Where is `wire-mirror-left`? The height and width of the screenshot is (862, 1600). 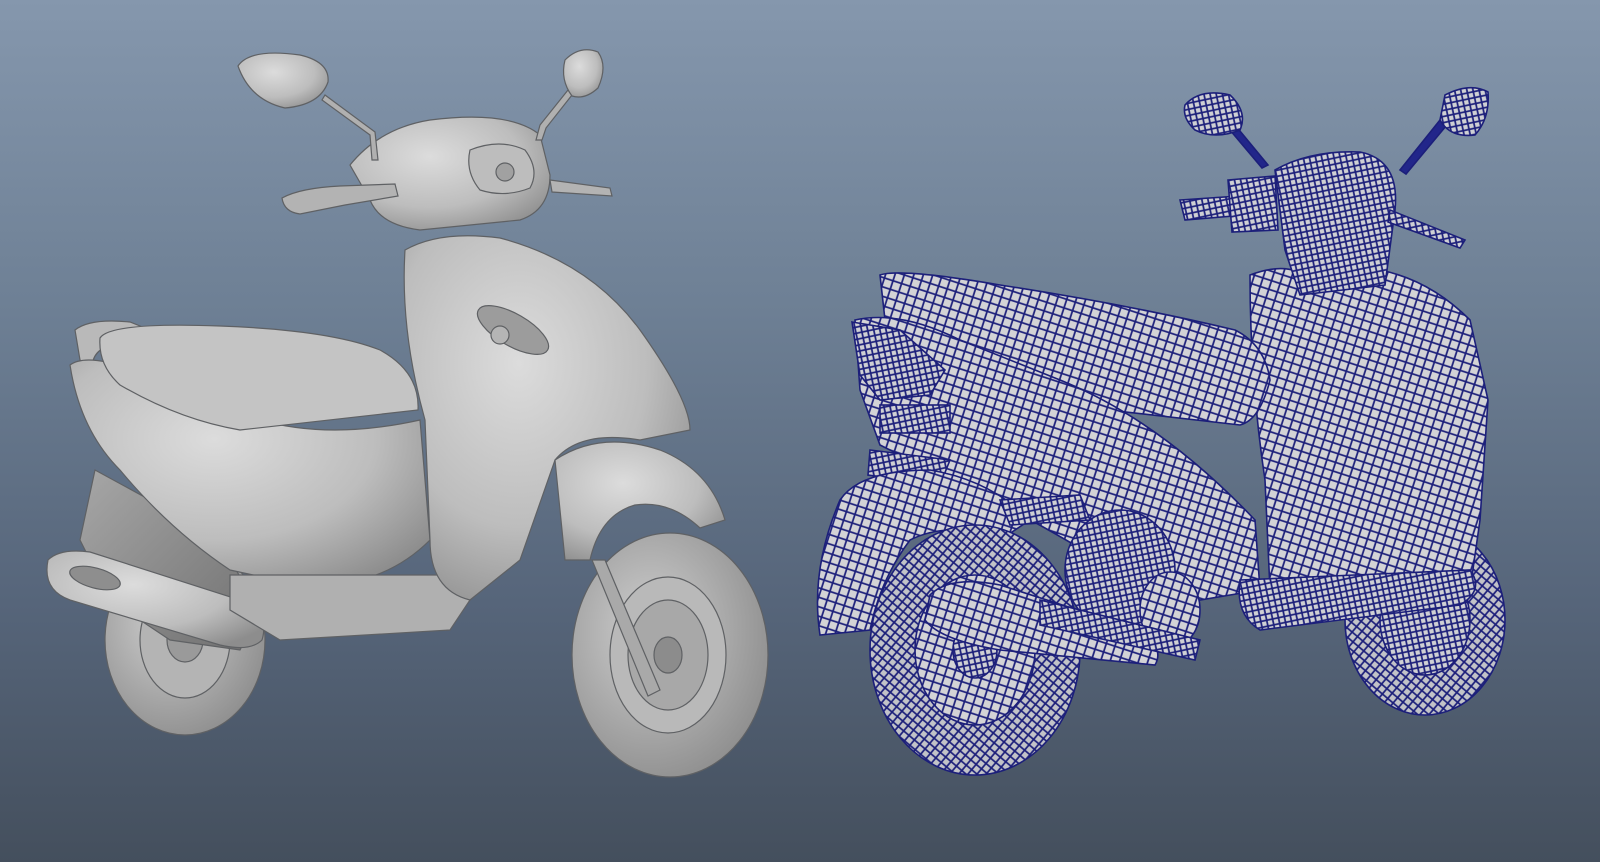
wire-mirror-left is located at coordinates (1226, 130).